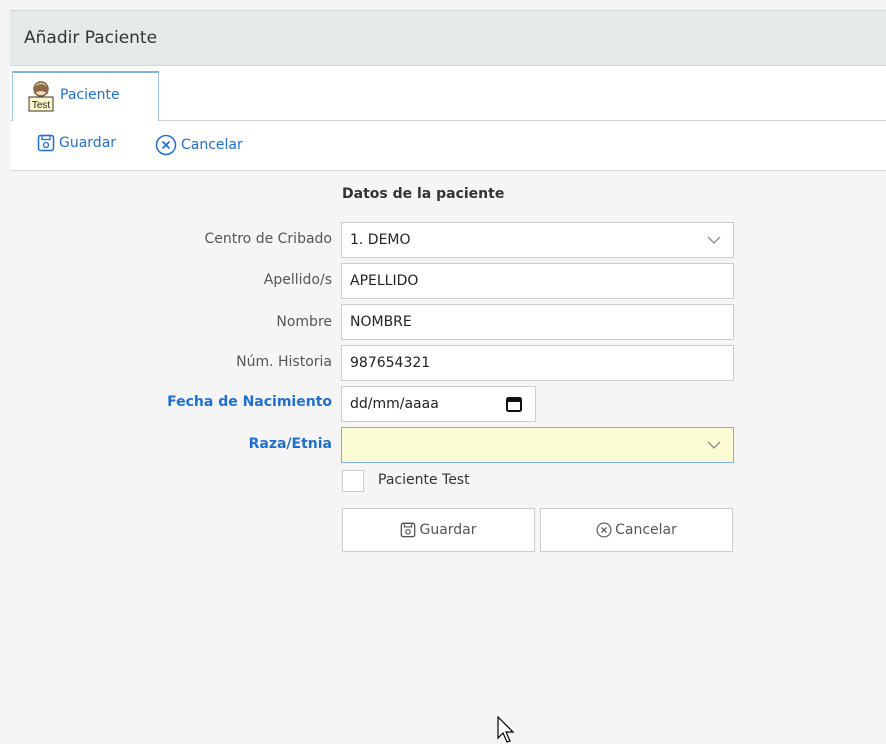  I want to click on nombre-label: Nombre, so click(304, 322).